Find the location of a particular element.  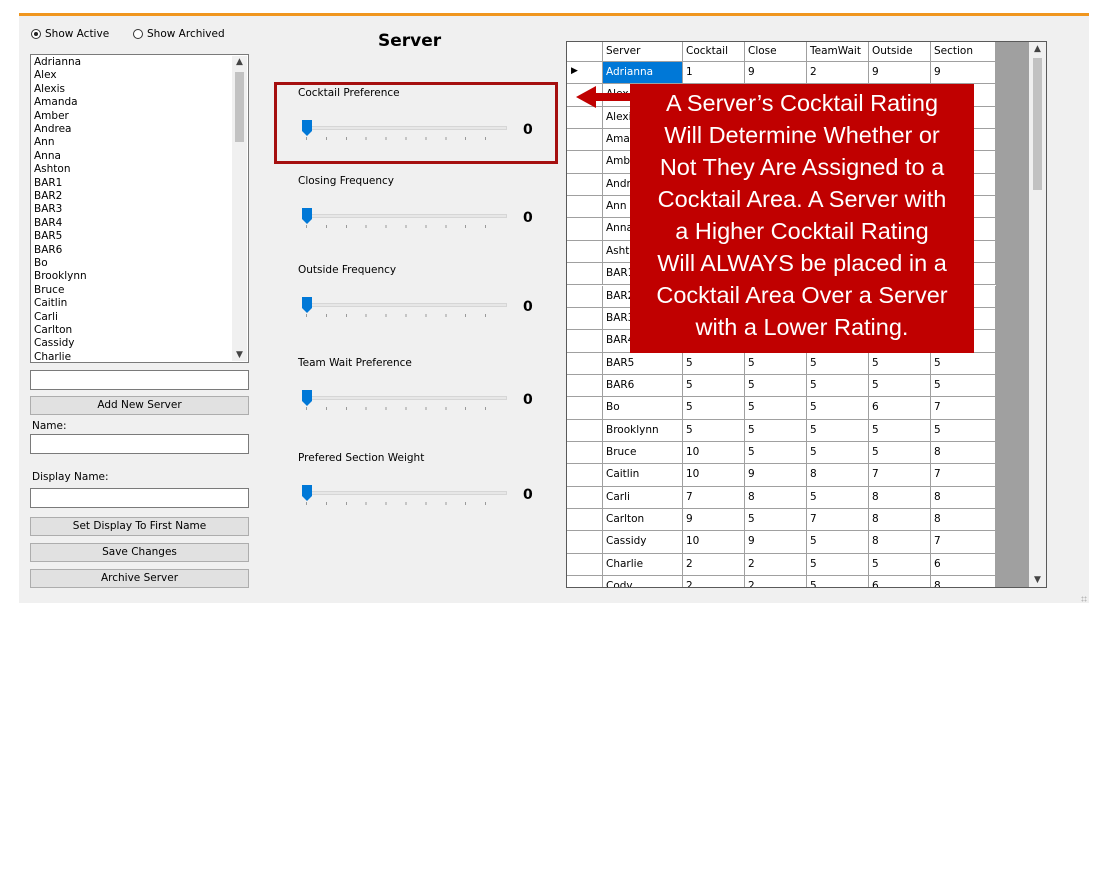

archive-server-button: Archive Server is located at coordinates (139, 578).